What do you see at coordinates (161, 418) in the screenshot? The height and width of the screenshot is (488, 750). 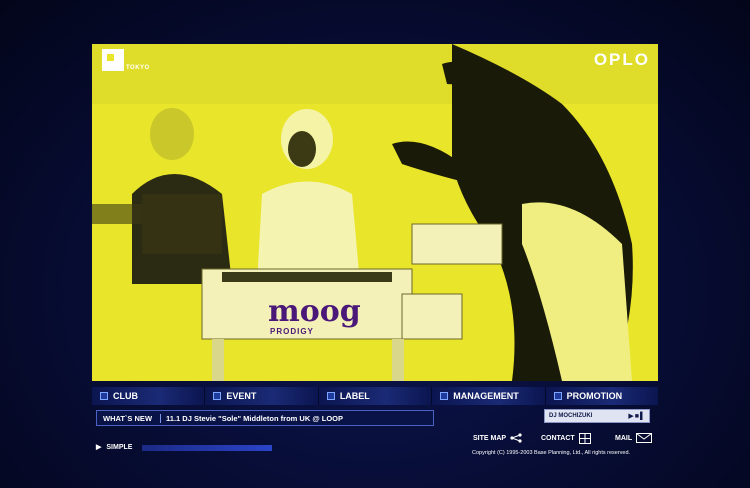 I see `news-separator` at bounding box center [161, 418].